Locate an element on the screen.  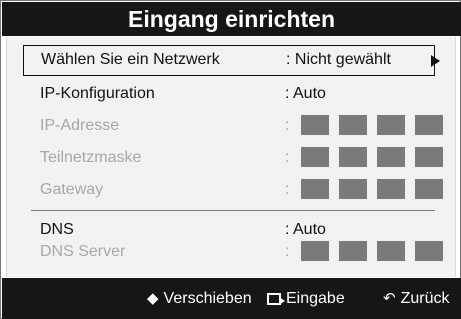
enter-hint: Eingabe is located at coordinates (306, 299).